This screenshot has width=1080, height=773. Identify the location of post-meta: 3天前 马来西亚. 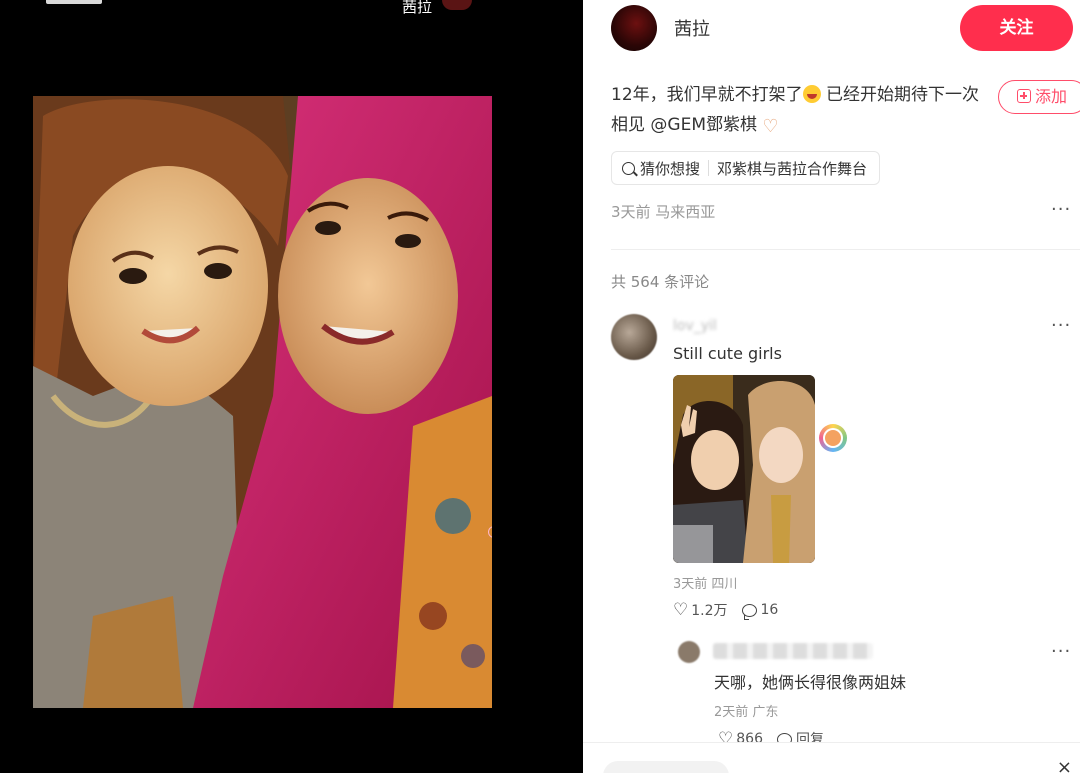
(663, 212).